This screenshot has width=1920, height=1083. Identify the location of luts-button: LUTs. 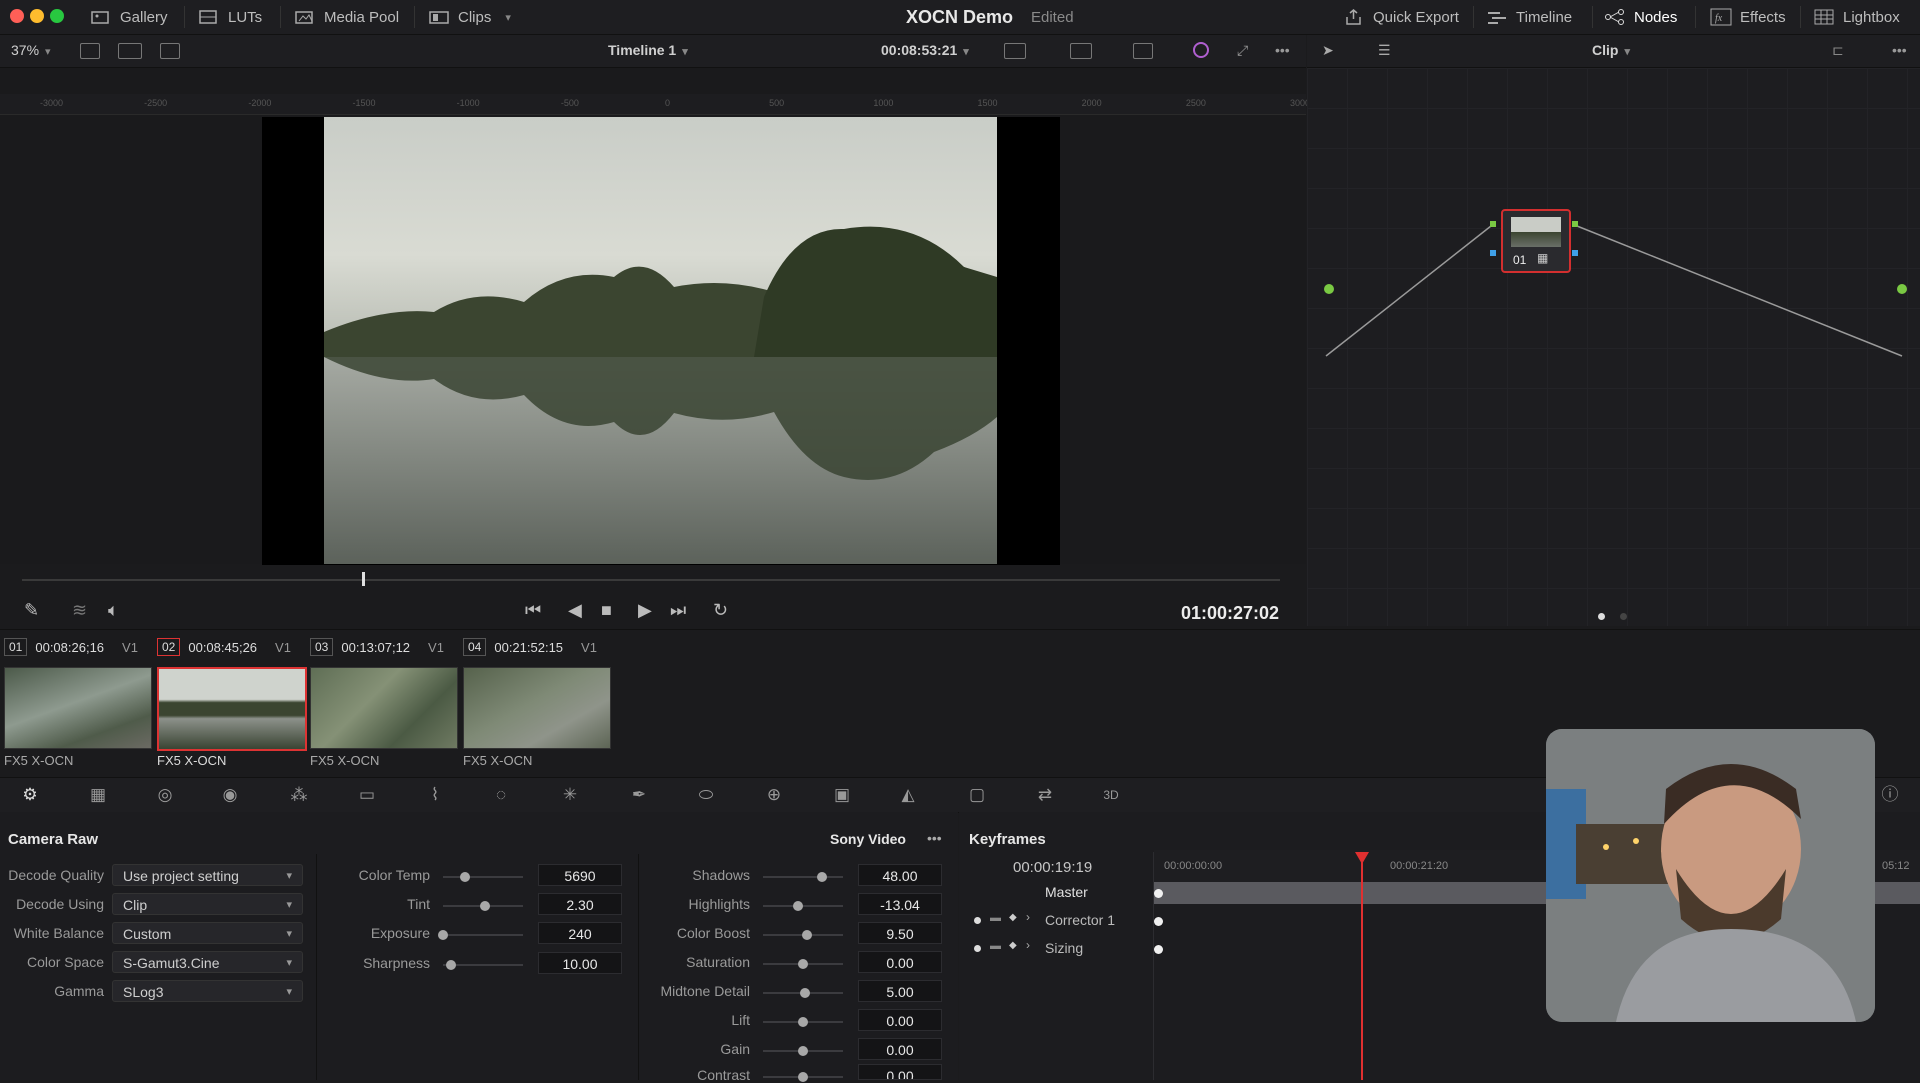
(230, 17).